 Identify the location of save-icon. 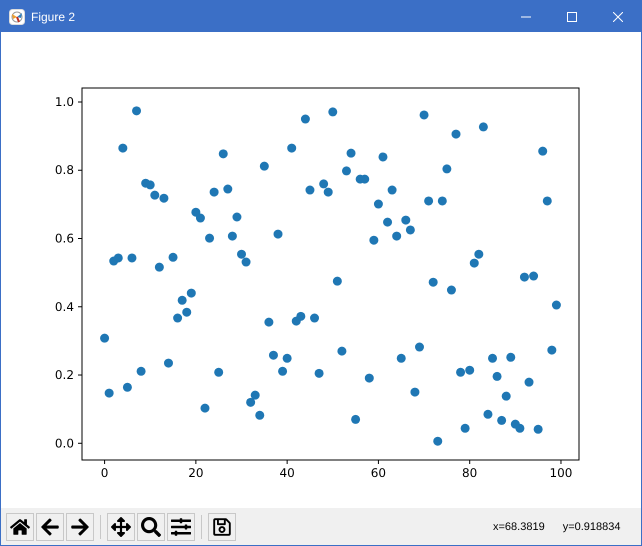
(222, 526).